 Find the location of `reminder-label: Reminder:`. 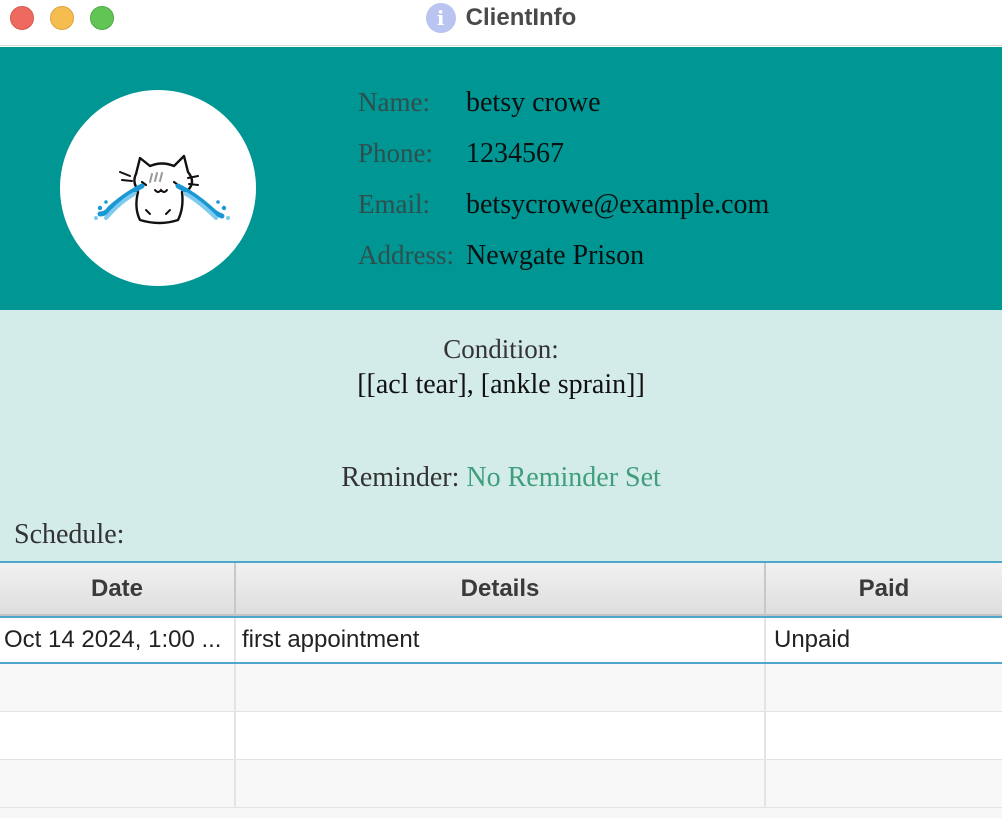

reminder-label: Reminder: is located at coordinates (400, 477).